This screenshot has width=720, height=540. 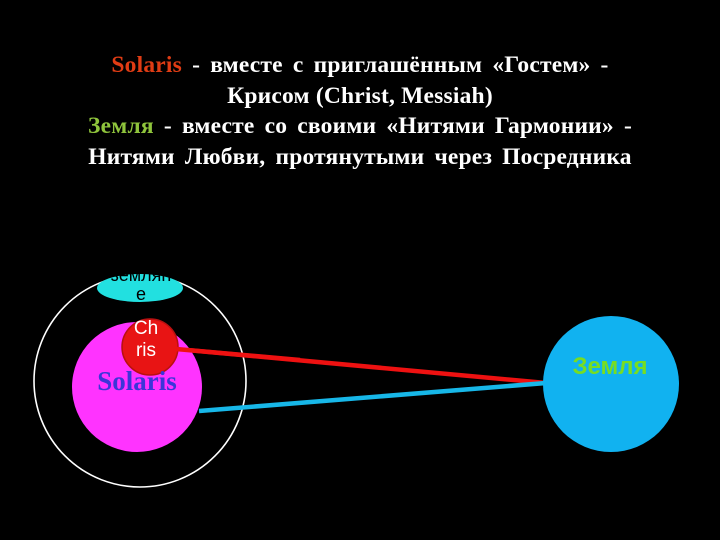 I want to click on earth-circle, so click(x=611, y=384).